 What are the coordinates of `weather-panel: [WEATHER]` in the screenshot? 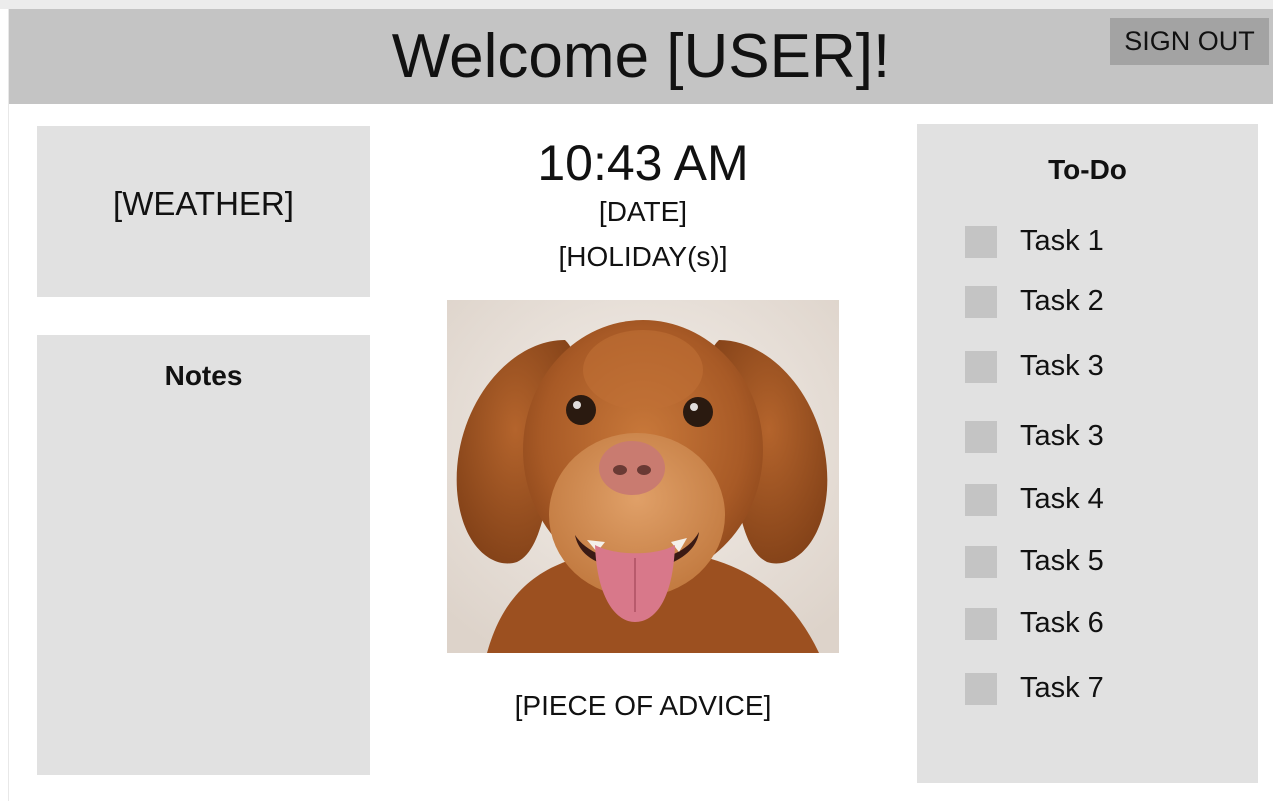 It's located at (203, 211).